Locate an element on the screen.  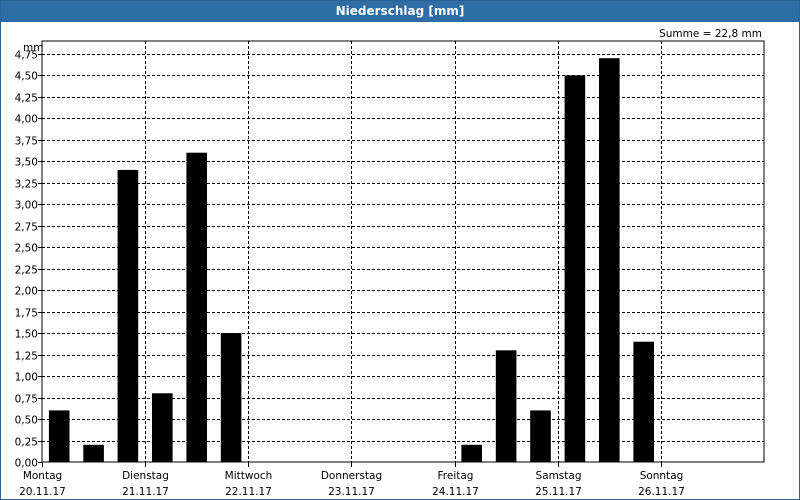
y-tick-label: 1,75 is located at coordinates (26, 314).